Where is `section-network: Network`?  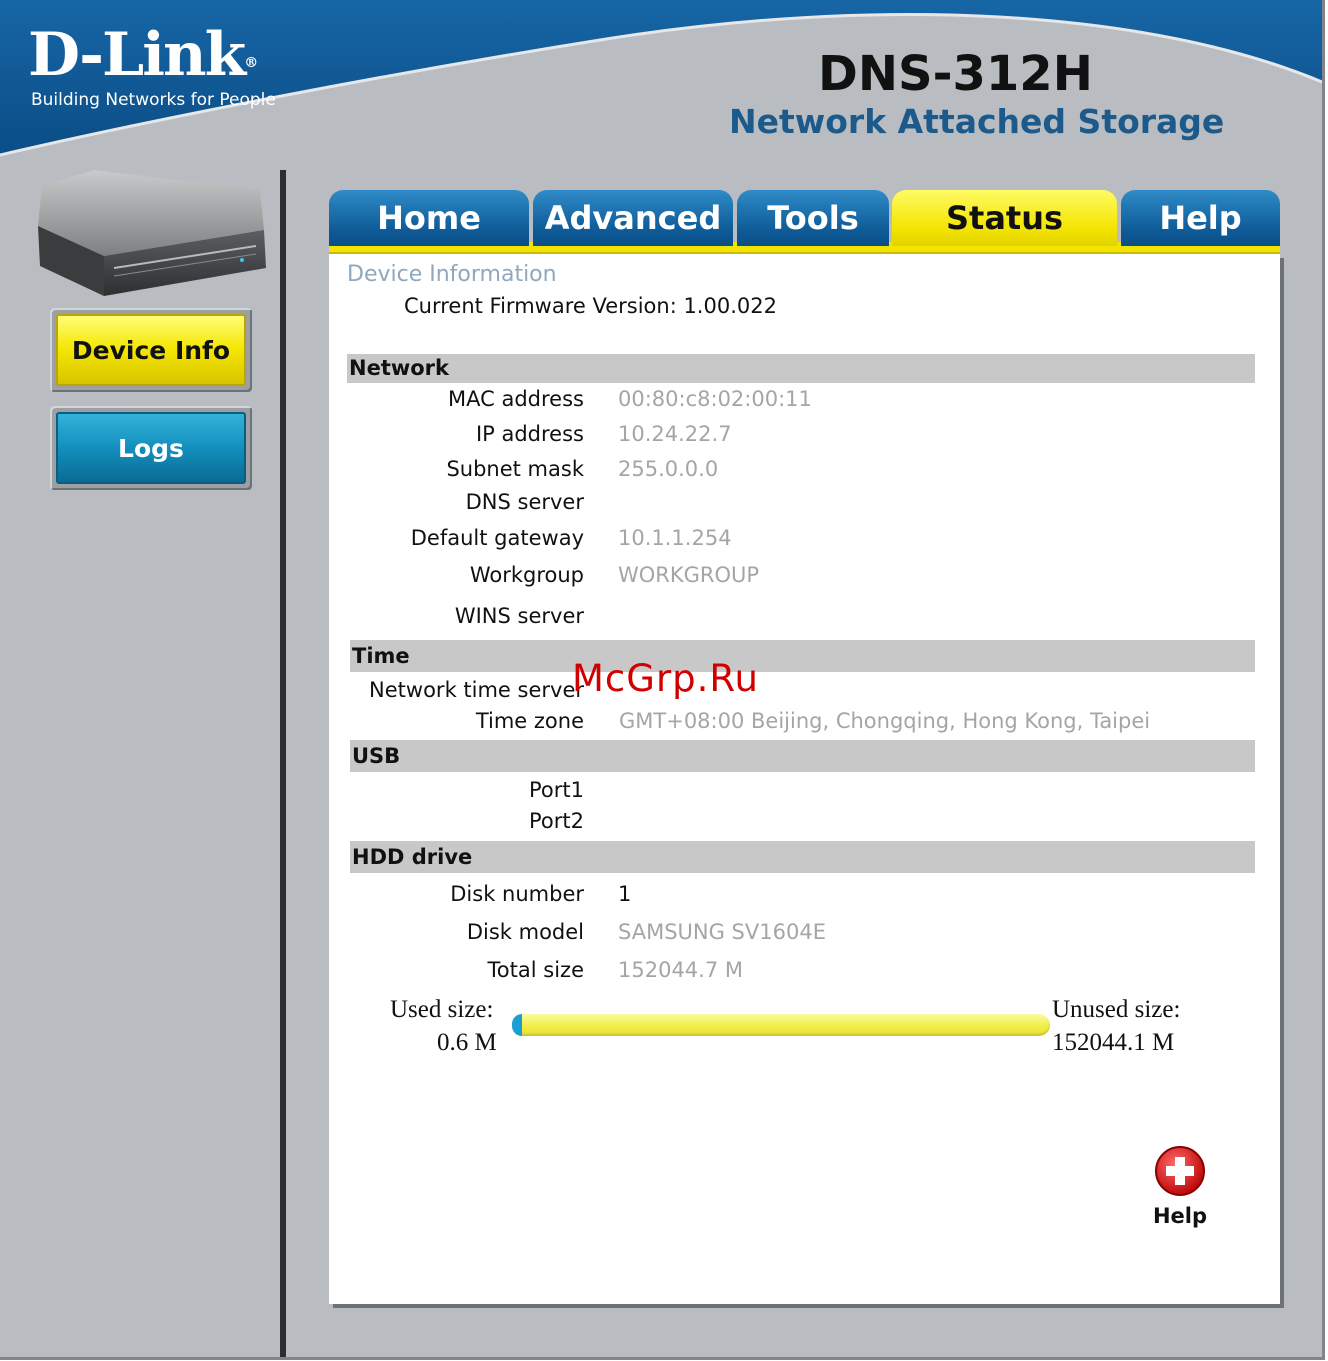
section-network: Network is located at coordinates (801, 368).